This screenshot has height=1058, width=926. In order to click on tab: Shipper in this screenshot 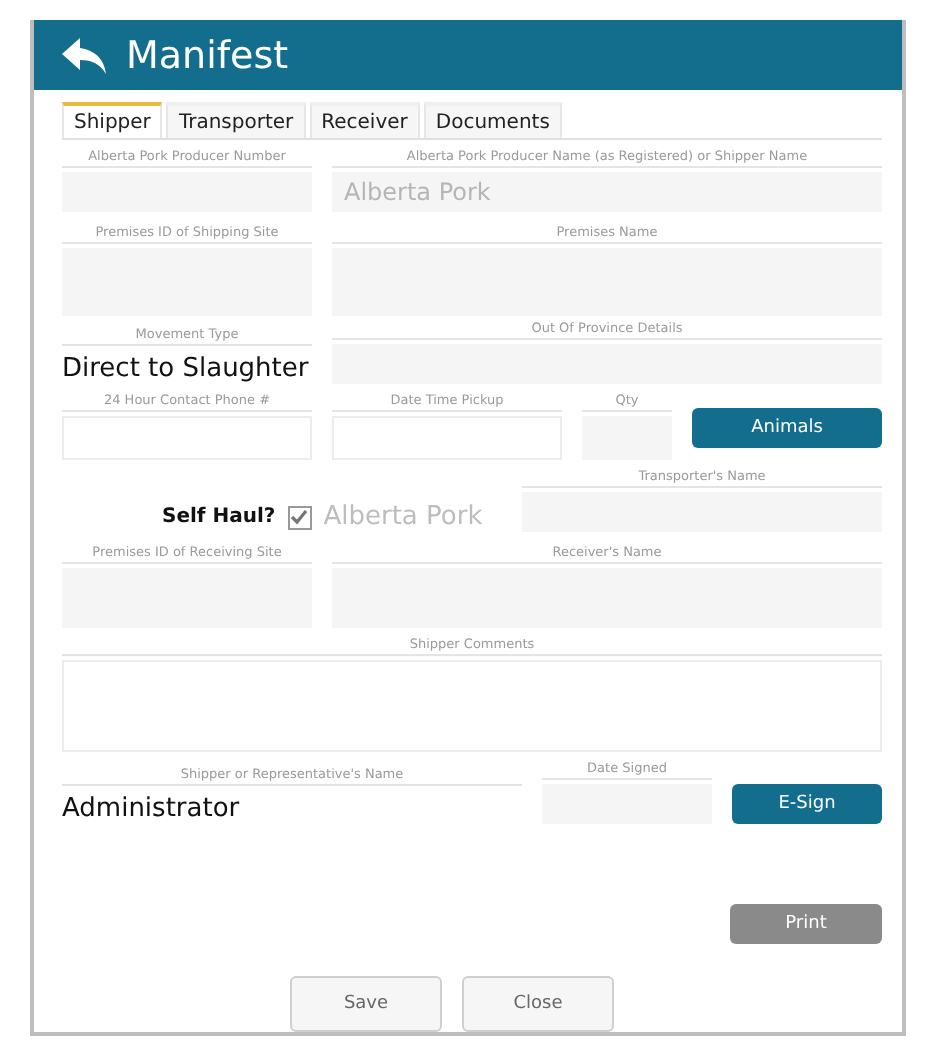, I will do `click(112, 120)`.